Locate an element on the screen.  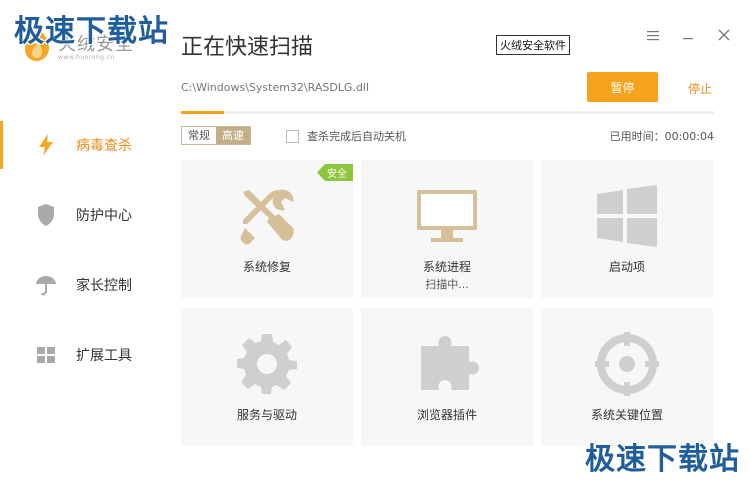
close-button is located at coordinates (724, 38).